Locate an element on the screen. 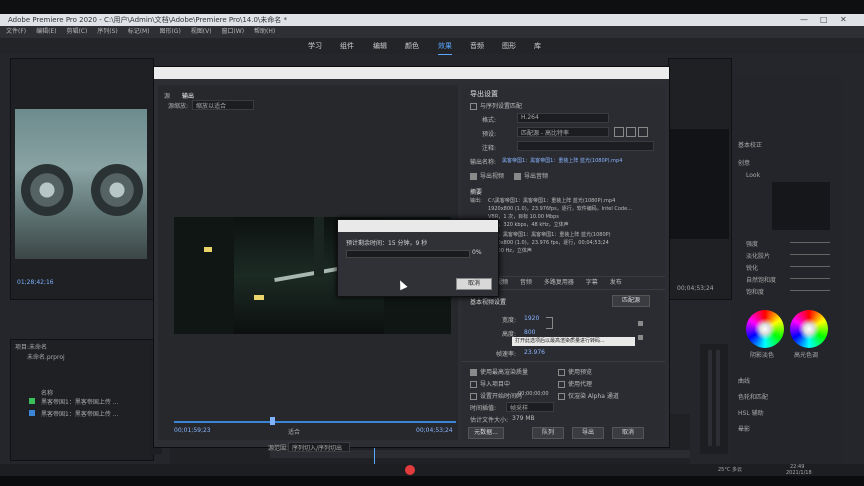  export-button: 导出 is located at coordinates (588, 433).